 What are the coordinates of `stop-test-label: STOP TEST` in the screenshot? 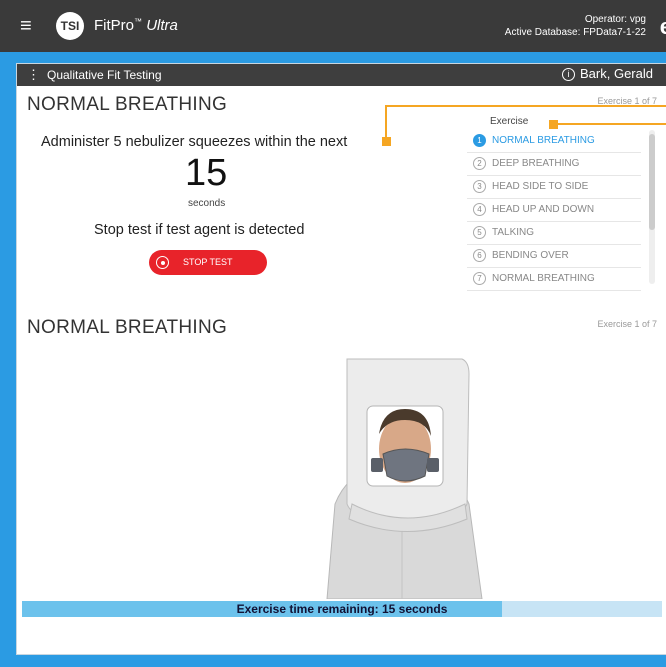 It's located at (208, 262).